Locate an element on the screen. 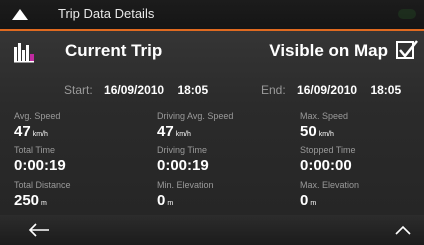 This screenshot has width=424, height=245. checkmark-icon is located at coordinates (408, 49).